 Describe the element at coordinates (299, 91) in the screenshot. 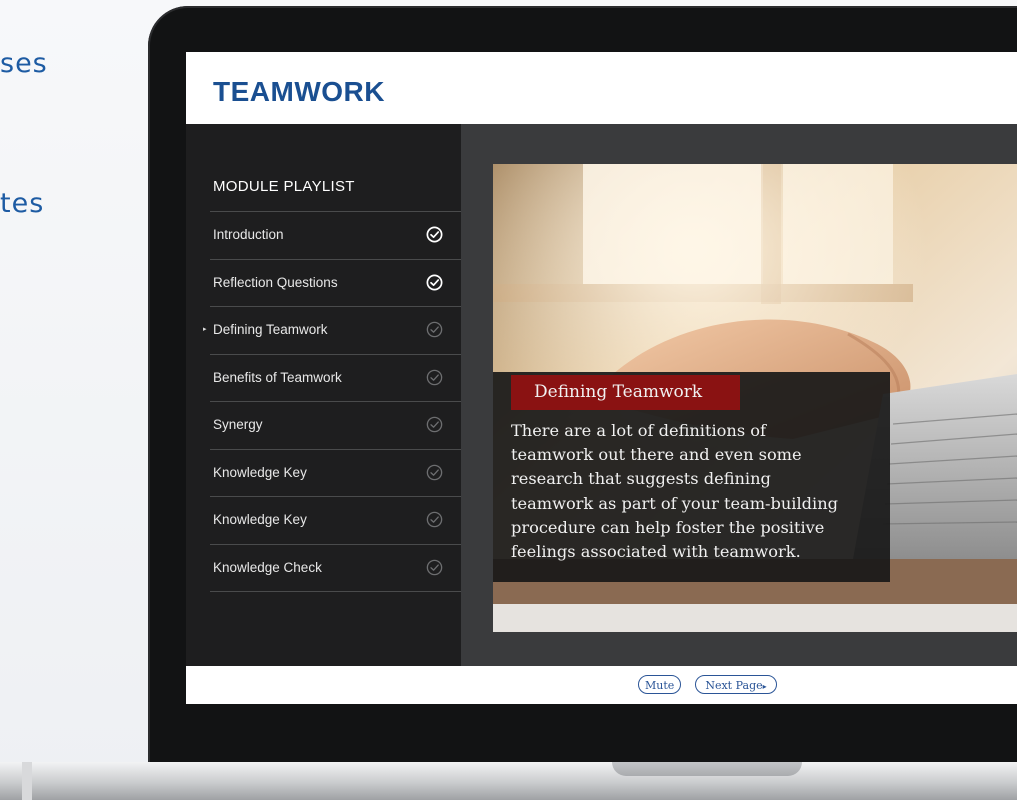

I see `course-title: TEAMWORK` at that location.